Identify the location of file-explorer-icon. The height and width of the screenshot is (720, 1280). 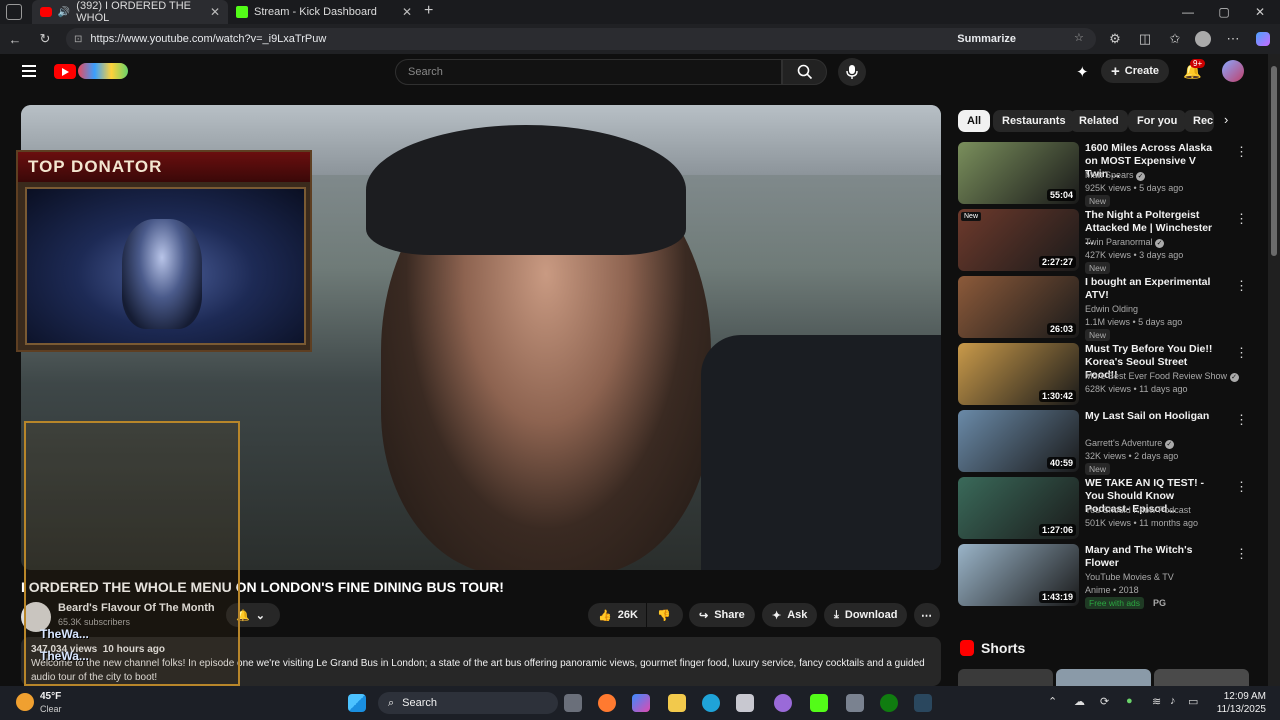
(677, 703).